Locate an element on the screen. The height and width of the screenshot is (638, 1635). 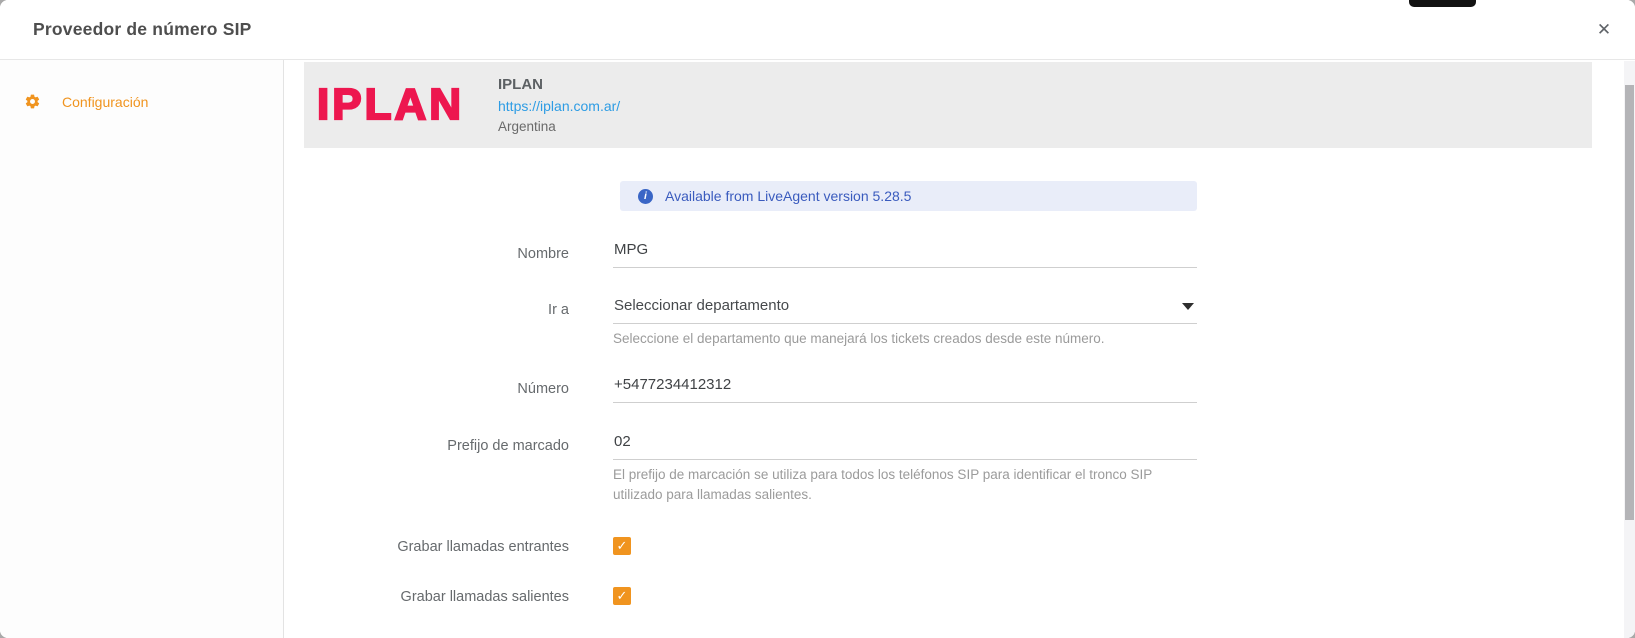
sidebar-item-label: Configuración is located at coordinates (105, 101).